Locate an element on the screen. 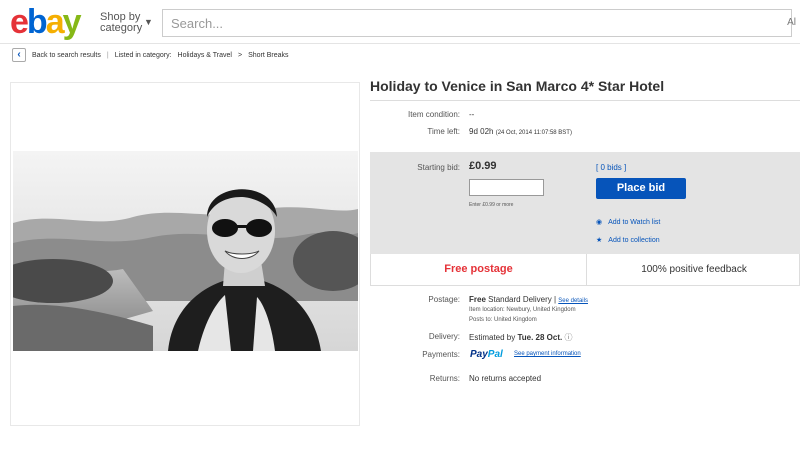 This screenshot has width=800, height=450. info-icon: ⓘ is located at coordinates (568, 337).